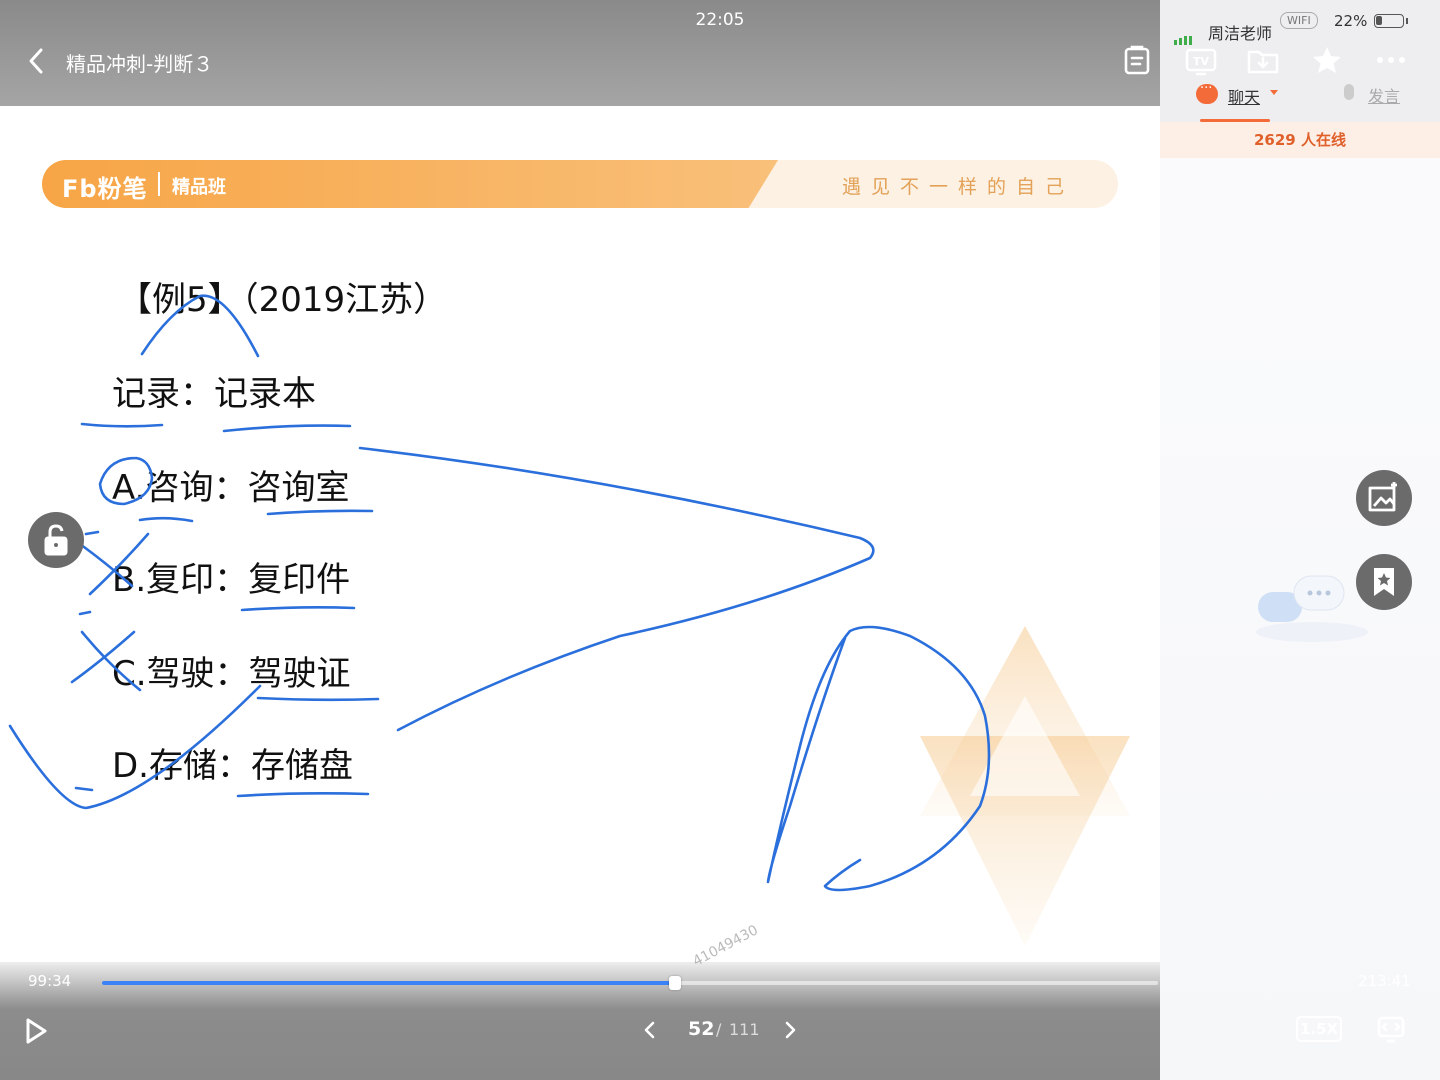 The height and width of the screenshot is (1080, 1440). Describe the element at coordinates (1391, 1029) in the screenshot. I see `fullscreen-icon` at that location.